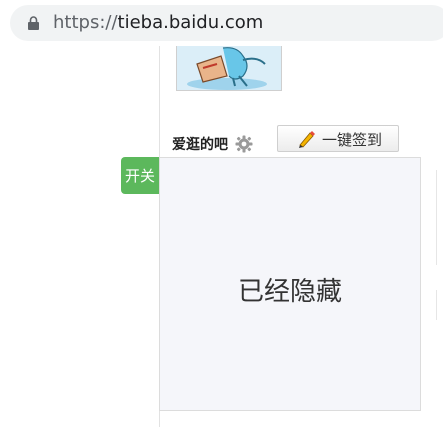 The height and width of the screenshot is (427, 443). Describe the element at coordinates (289, 292) in the screenshot. I see `hidden-message: 已经隐藏` at that location.